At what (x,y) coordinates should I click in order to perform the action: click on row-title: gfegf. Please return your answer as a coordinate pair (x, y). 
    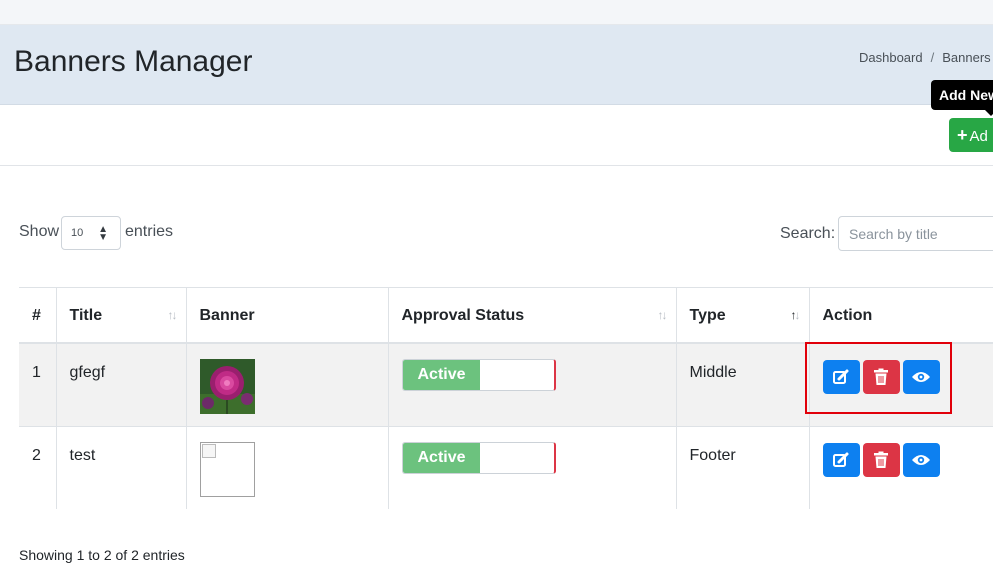
    Looking at the image, I should click on (121, 384).